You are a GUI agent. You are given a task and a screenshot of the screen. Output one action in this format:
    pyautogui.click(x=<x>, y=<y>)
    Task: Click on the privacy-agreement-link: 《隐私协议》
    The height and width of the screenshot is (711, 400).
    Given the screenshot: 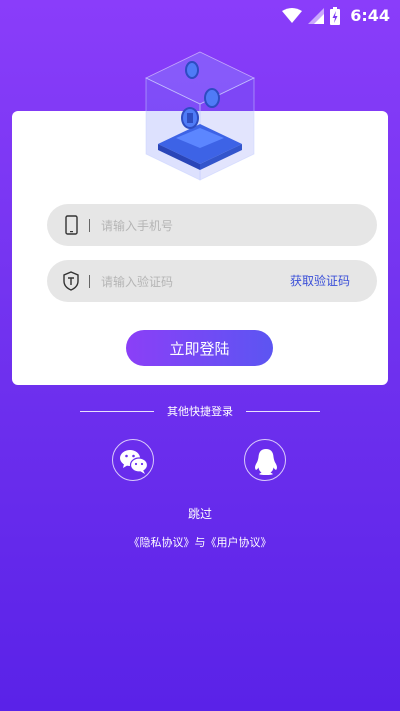 What is the action you would take?
    pyautogui.click(x=162, y=542)
    